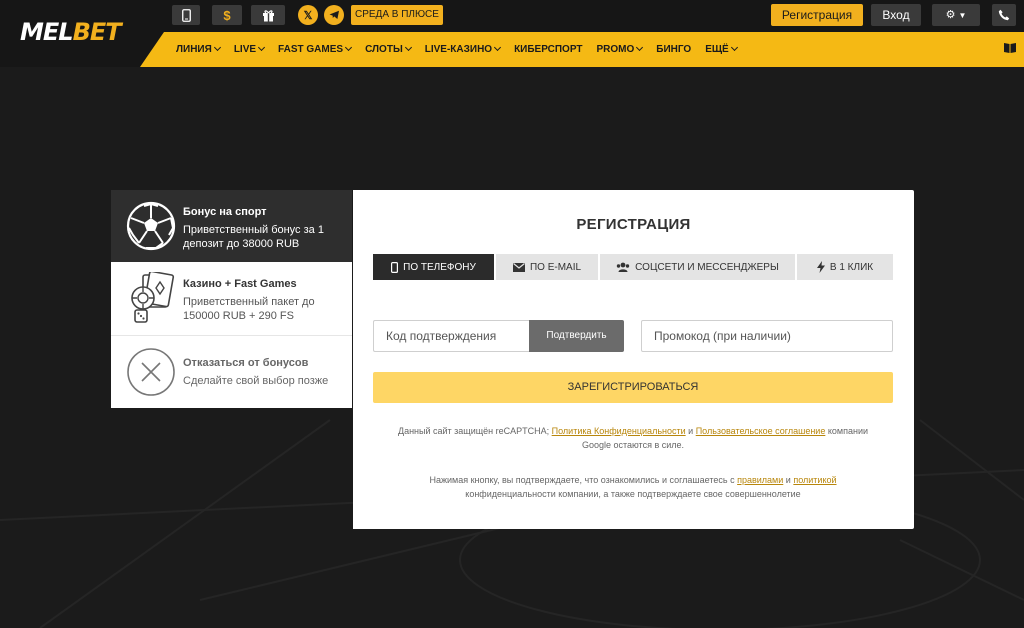  I want to click on nav-item-promo: PROMO, so click(620, 49).